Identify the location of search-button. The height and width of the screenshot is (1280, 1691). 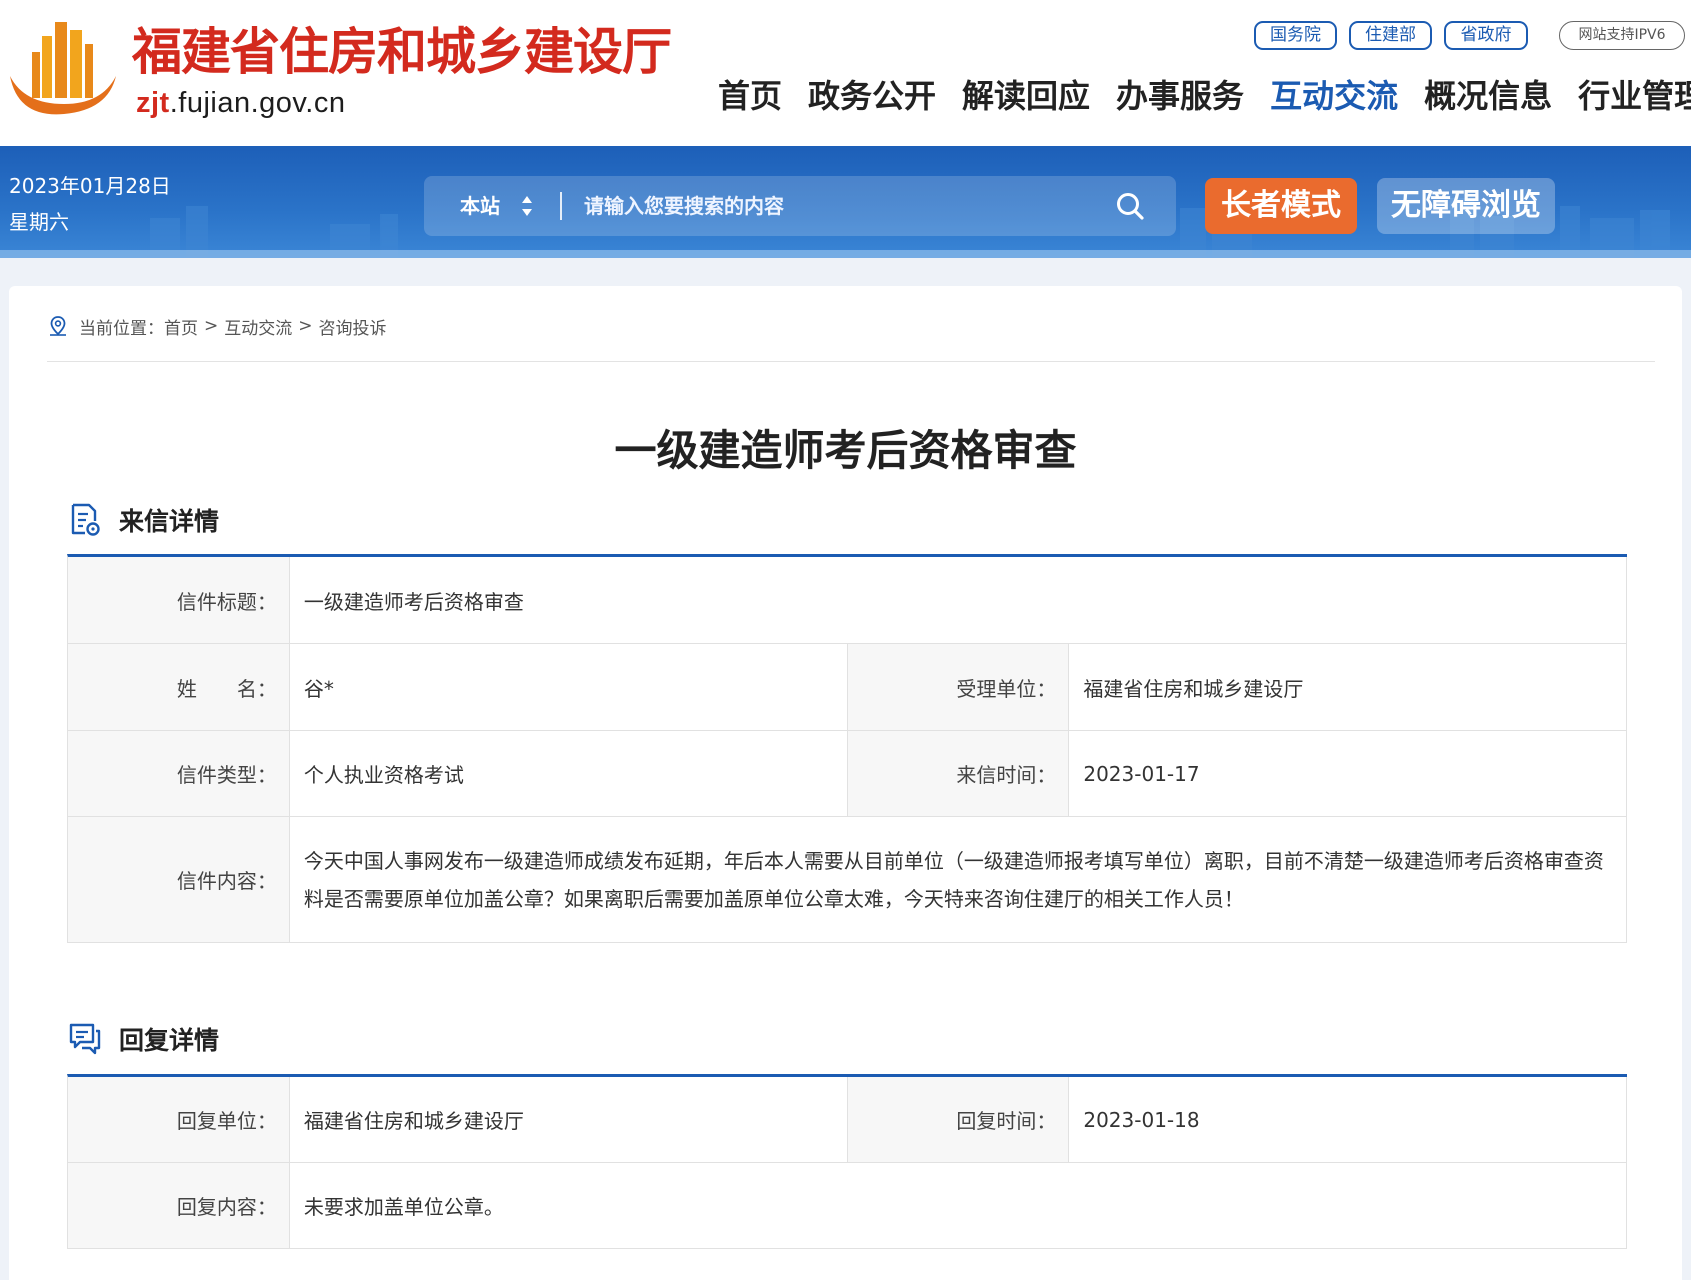
(1130, 206).